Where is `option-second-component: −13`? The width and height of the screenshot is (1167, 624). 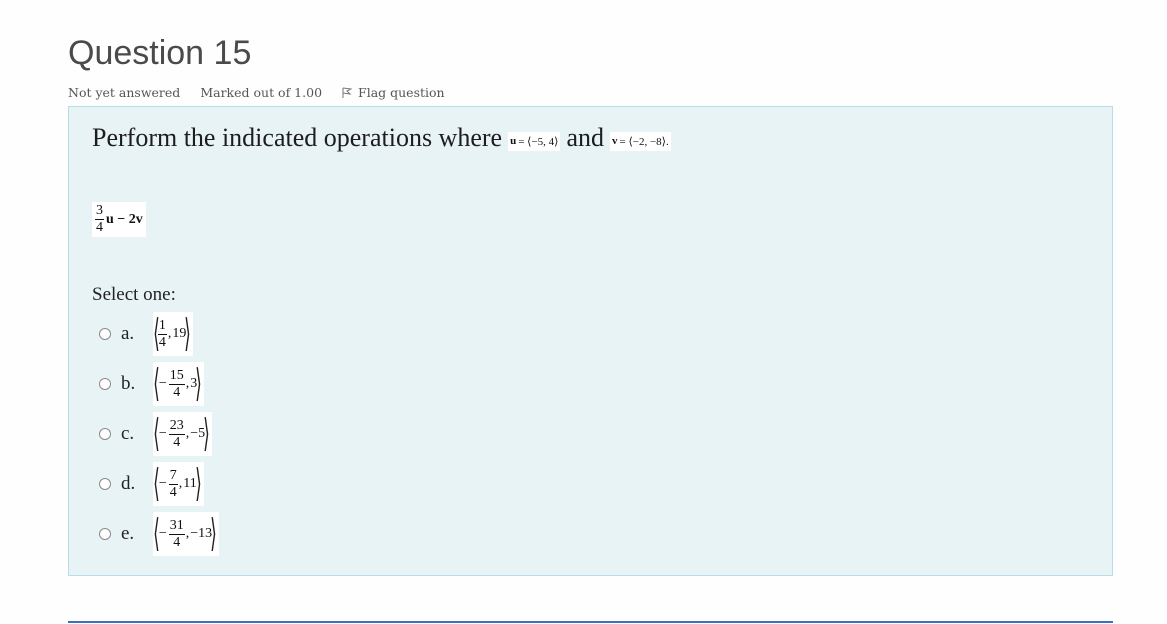 option-second-component: −13 is located at coordinates (201, 533).